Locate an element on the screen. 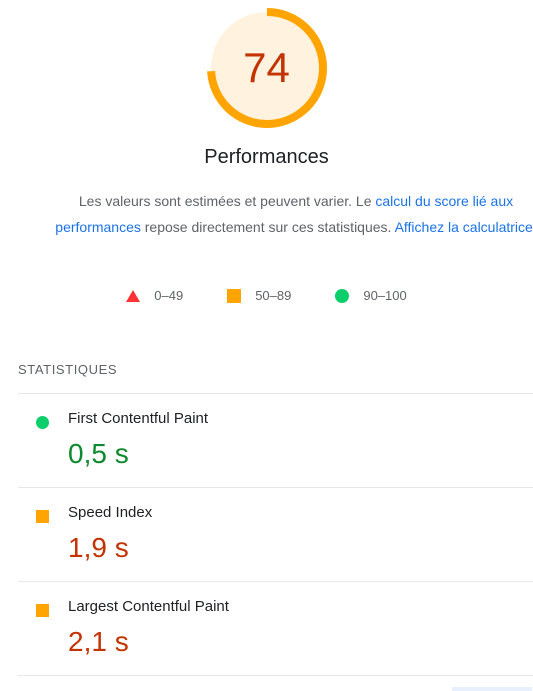 Image resolution: width=533 pixels, height=691 pixels. circle-icon is located at coordinates (342, 295).